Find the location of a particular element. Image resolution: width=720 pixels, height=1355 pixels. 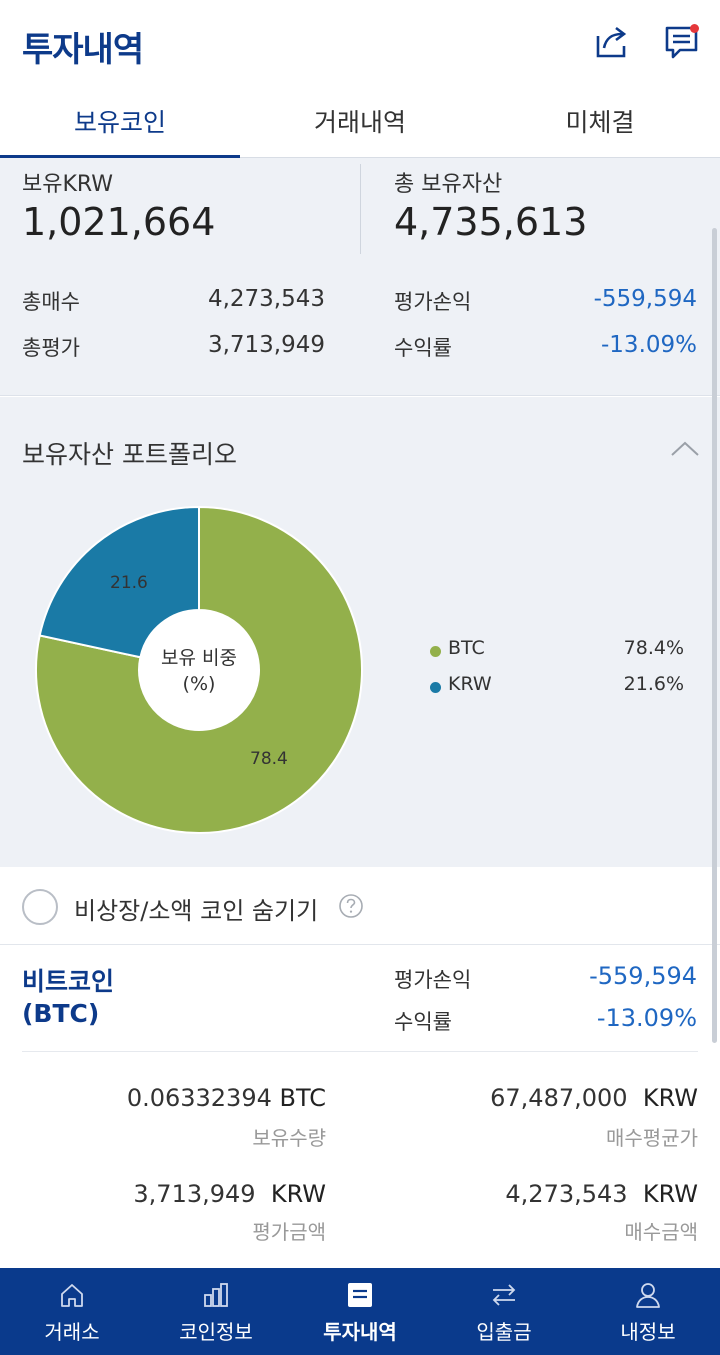

coin-name: 비트코인 (BTC) is located at coordinates (68, 998).